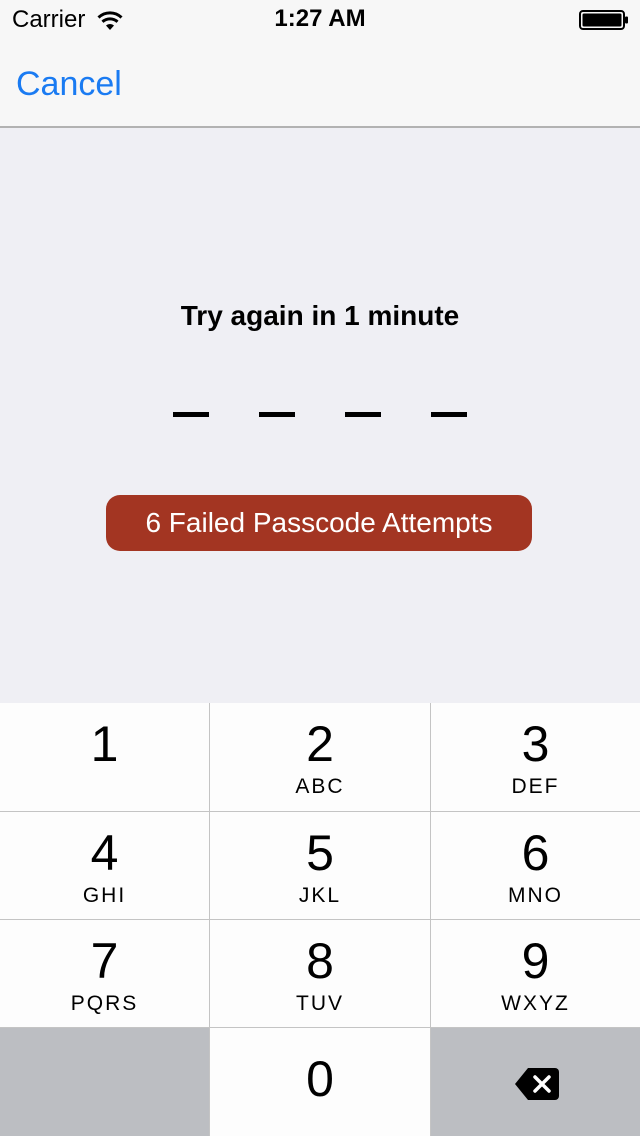 The width and height of the screenshot is (640, 1136). I want to click on key-8: 8 TUV, so click(320, 973).